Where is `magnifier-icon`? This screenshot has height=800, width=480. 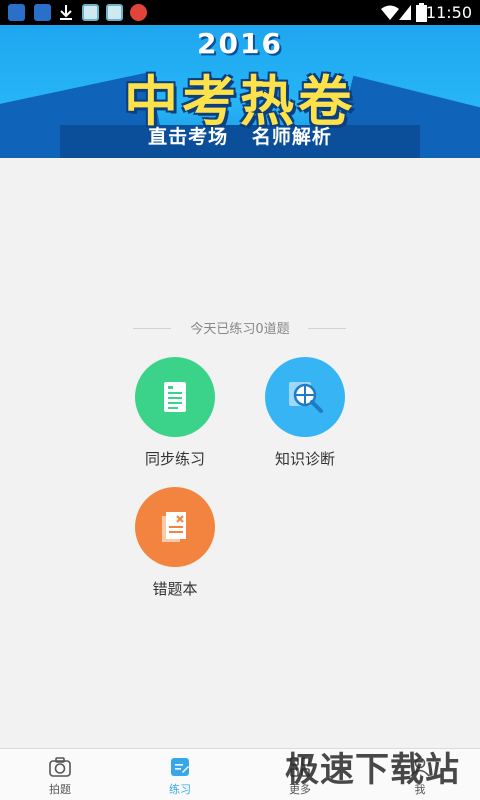
magnifier-icon is located at coordinates (306, 397).